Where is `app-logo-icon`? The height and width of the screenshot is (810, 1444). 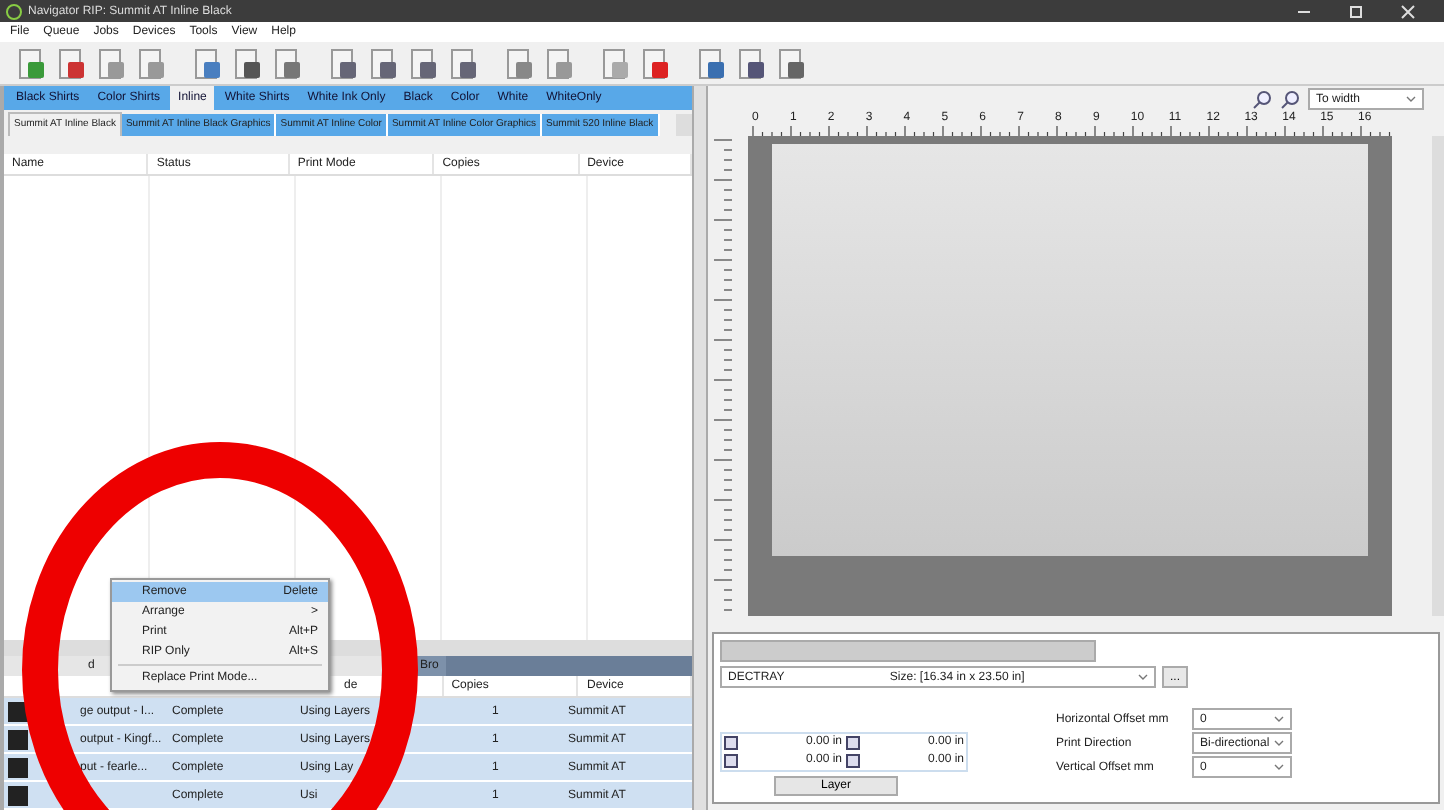 app-logo-icon is located at coordinates (14, 11).